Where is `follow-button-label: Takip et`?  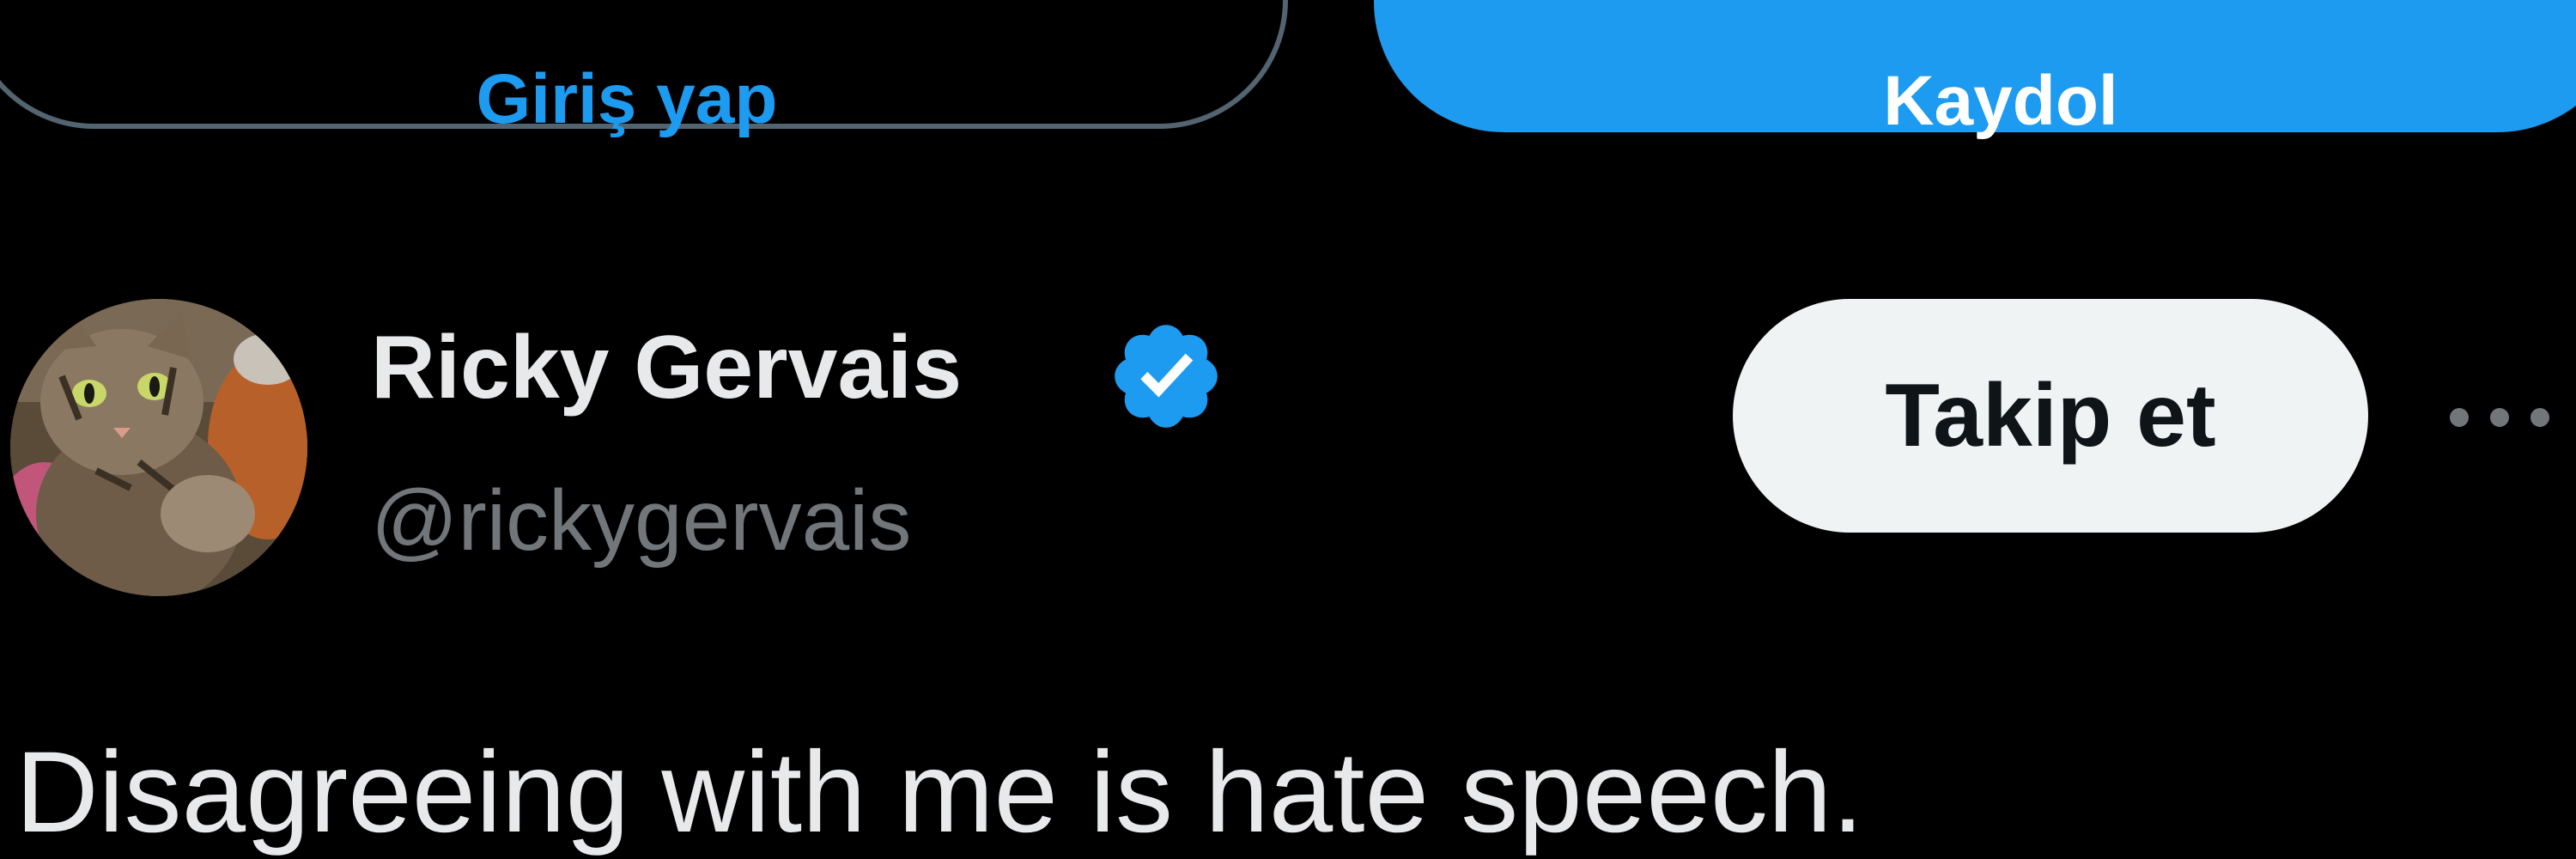 follow-button-label: Takip et is located at coordinates (2050, 416).